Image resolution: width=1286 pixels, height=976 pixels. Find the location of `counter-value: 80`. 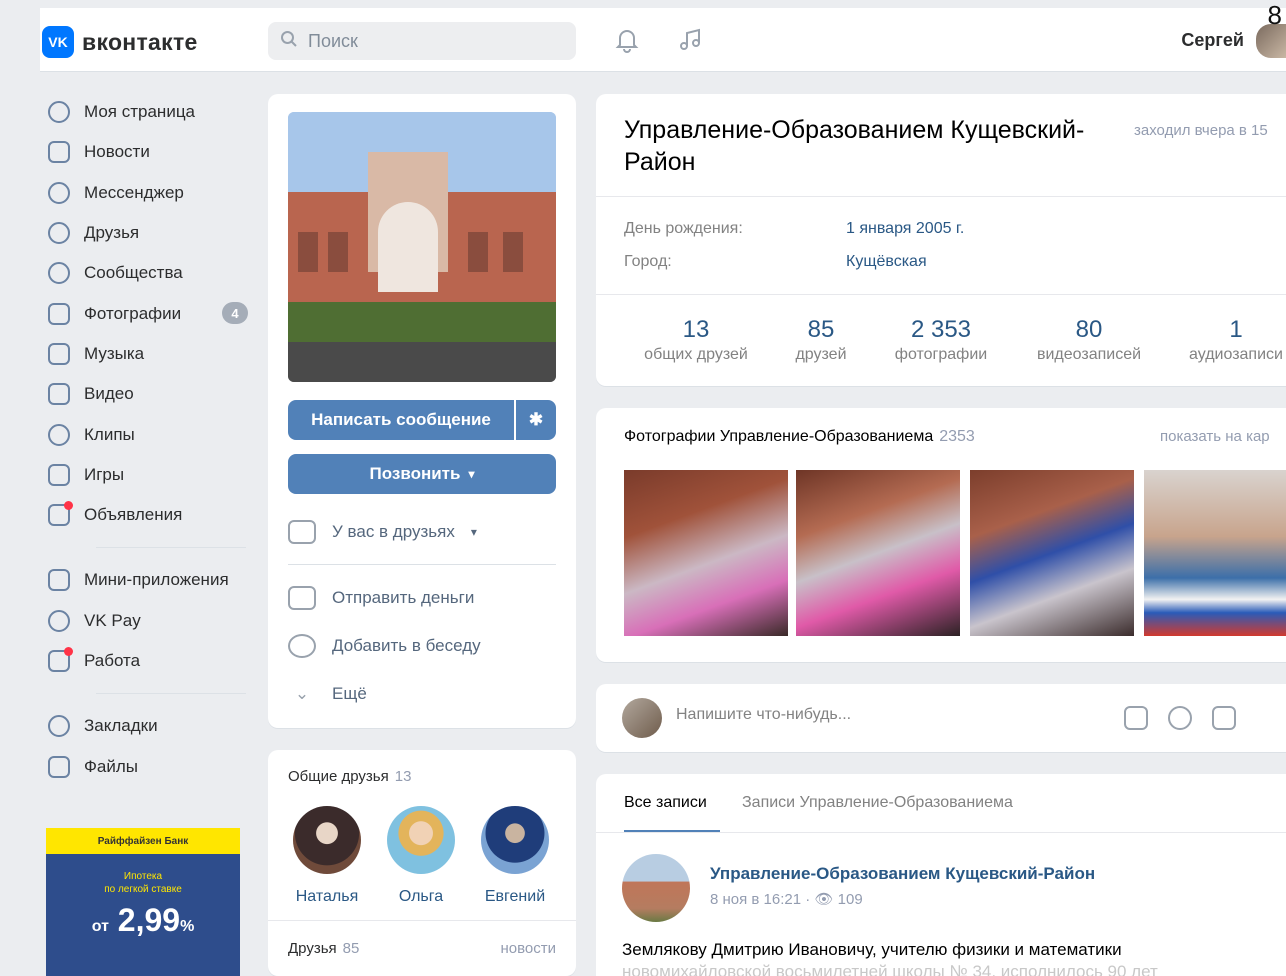

counter-value: 80 is located at coordinates (1089, 329).